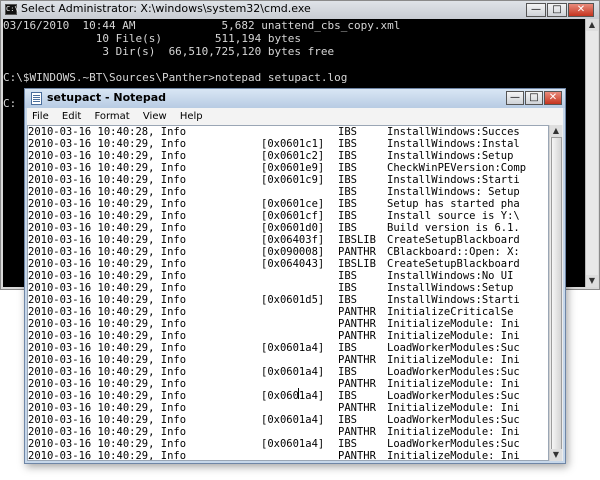  I want to click on close-button: ✕, so click(581, 10).